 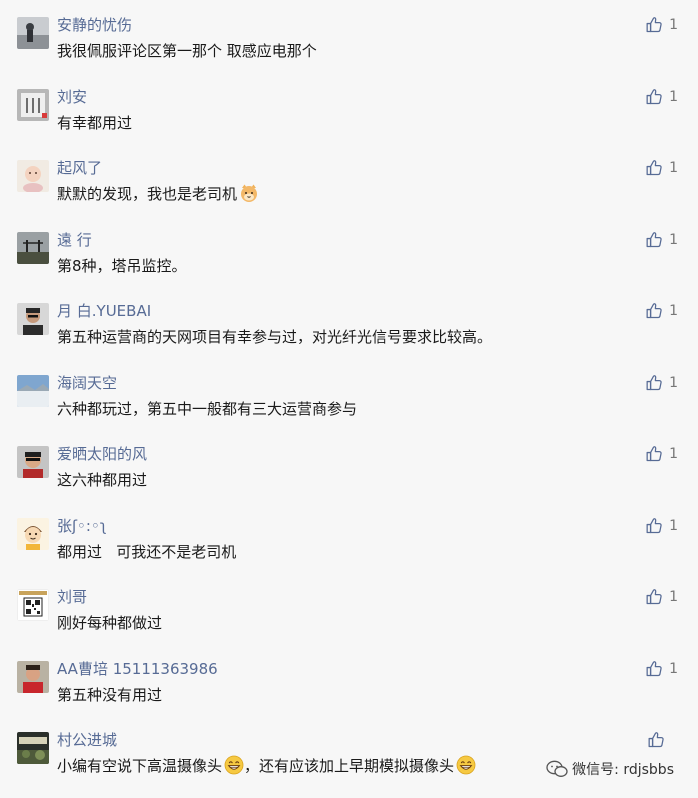 I want to click on comment-content: 这六种都用过, so click(x=102, y=480).